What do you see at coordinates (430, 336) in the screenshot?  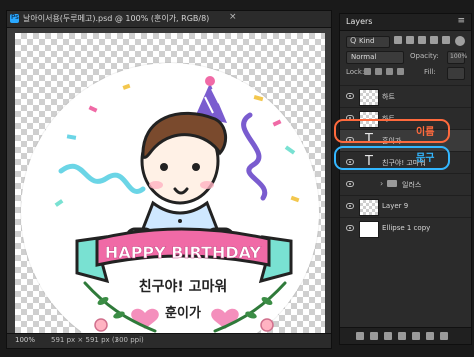 I see `new-layer-icon` at bounding box center [430, 336].